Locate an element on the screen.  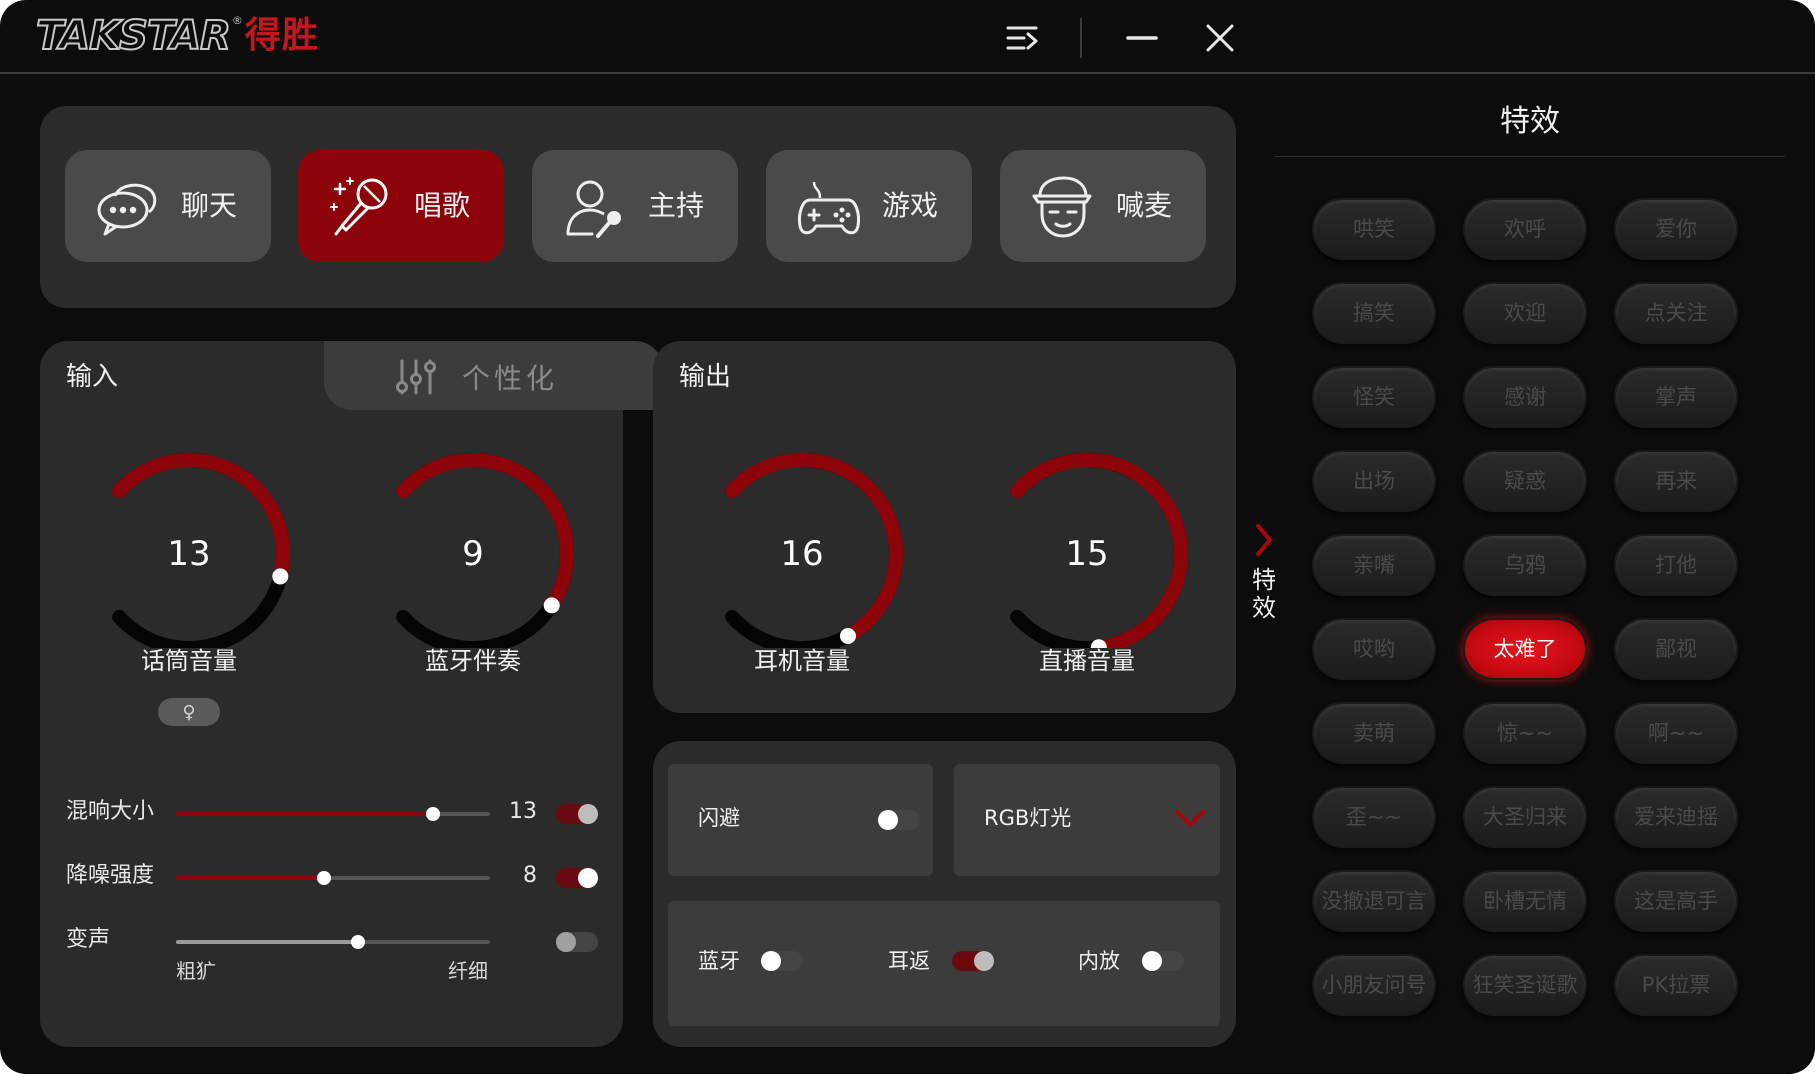
output-panel-title: 输出 is located at coordinates (705, 377).